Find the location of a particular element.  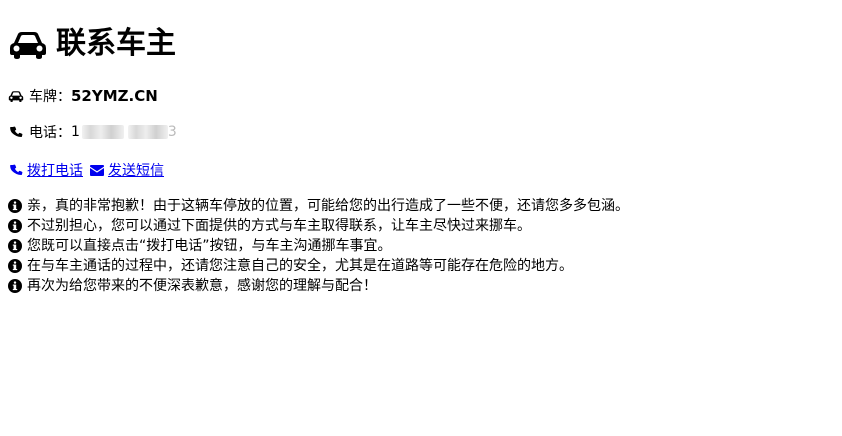

phone-suffix: 3 is located at coordinates (172, 132).